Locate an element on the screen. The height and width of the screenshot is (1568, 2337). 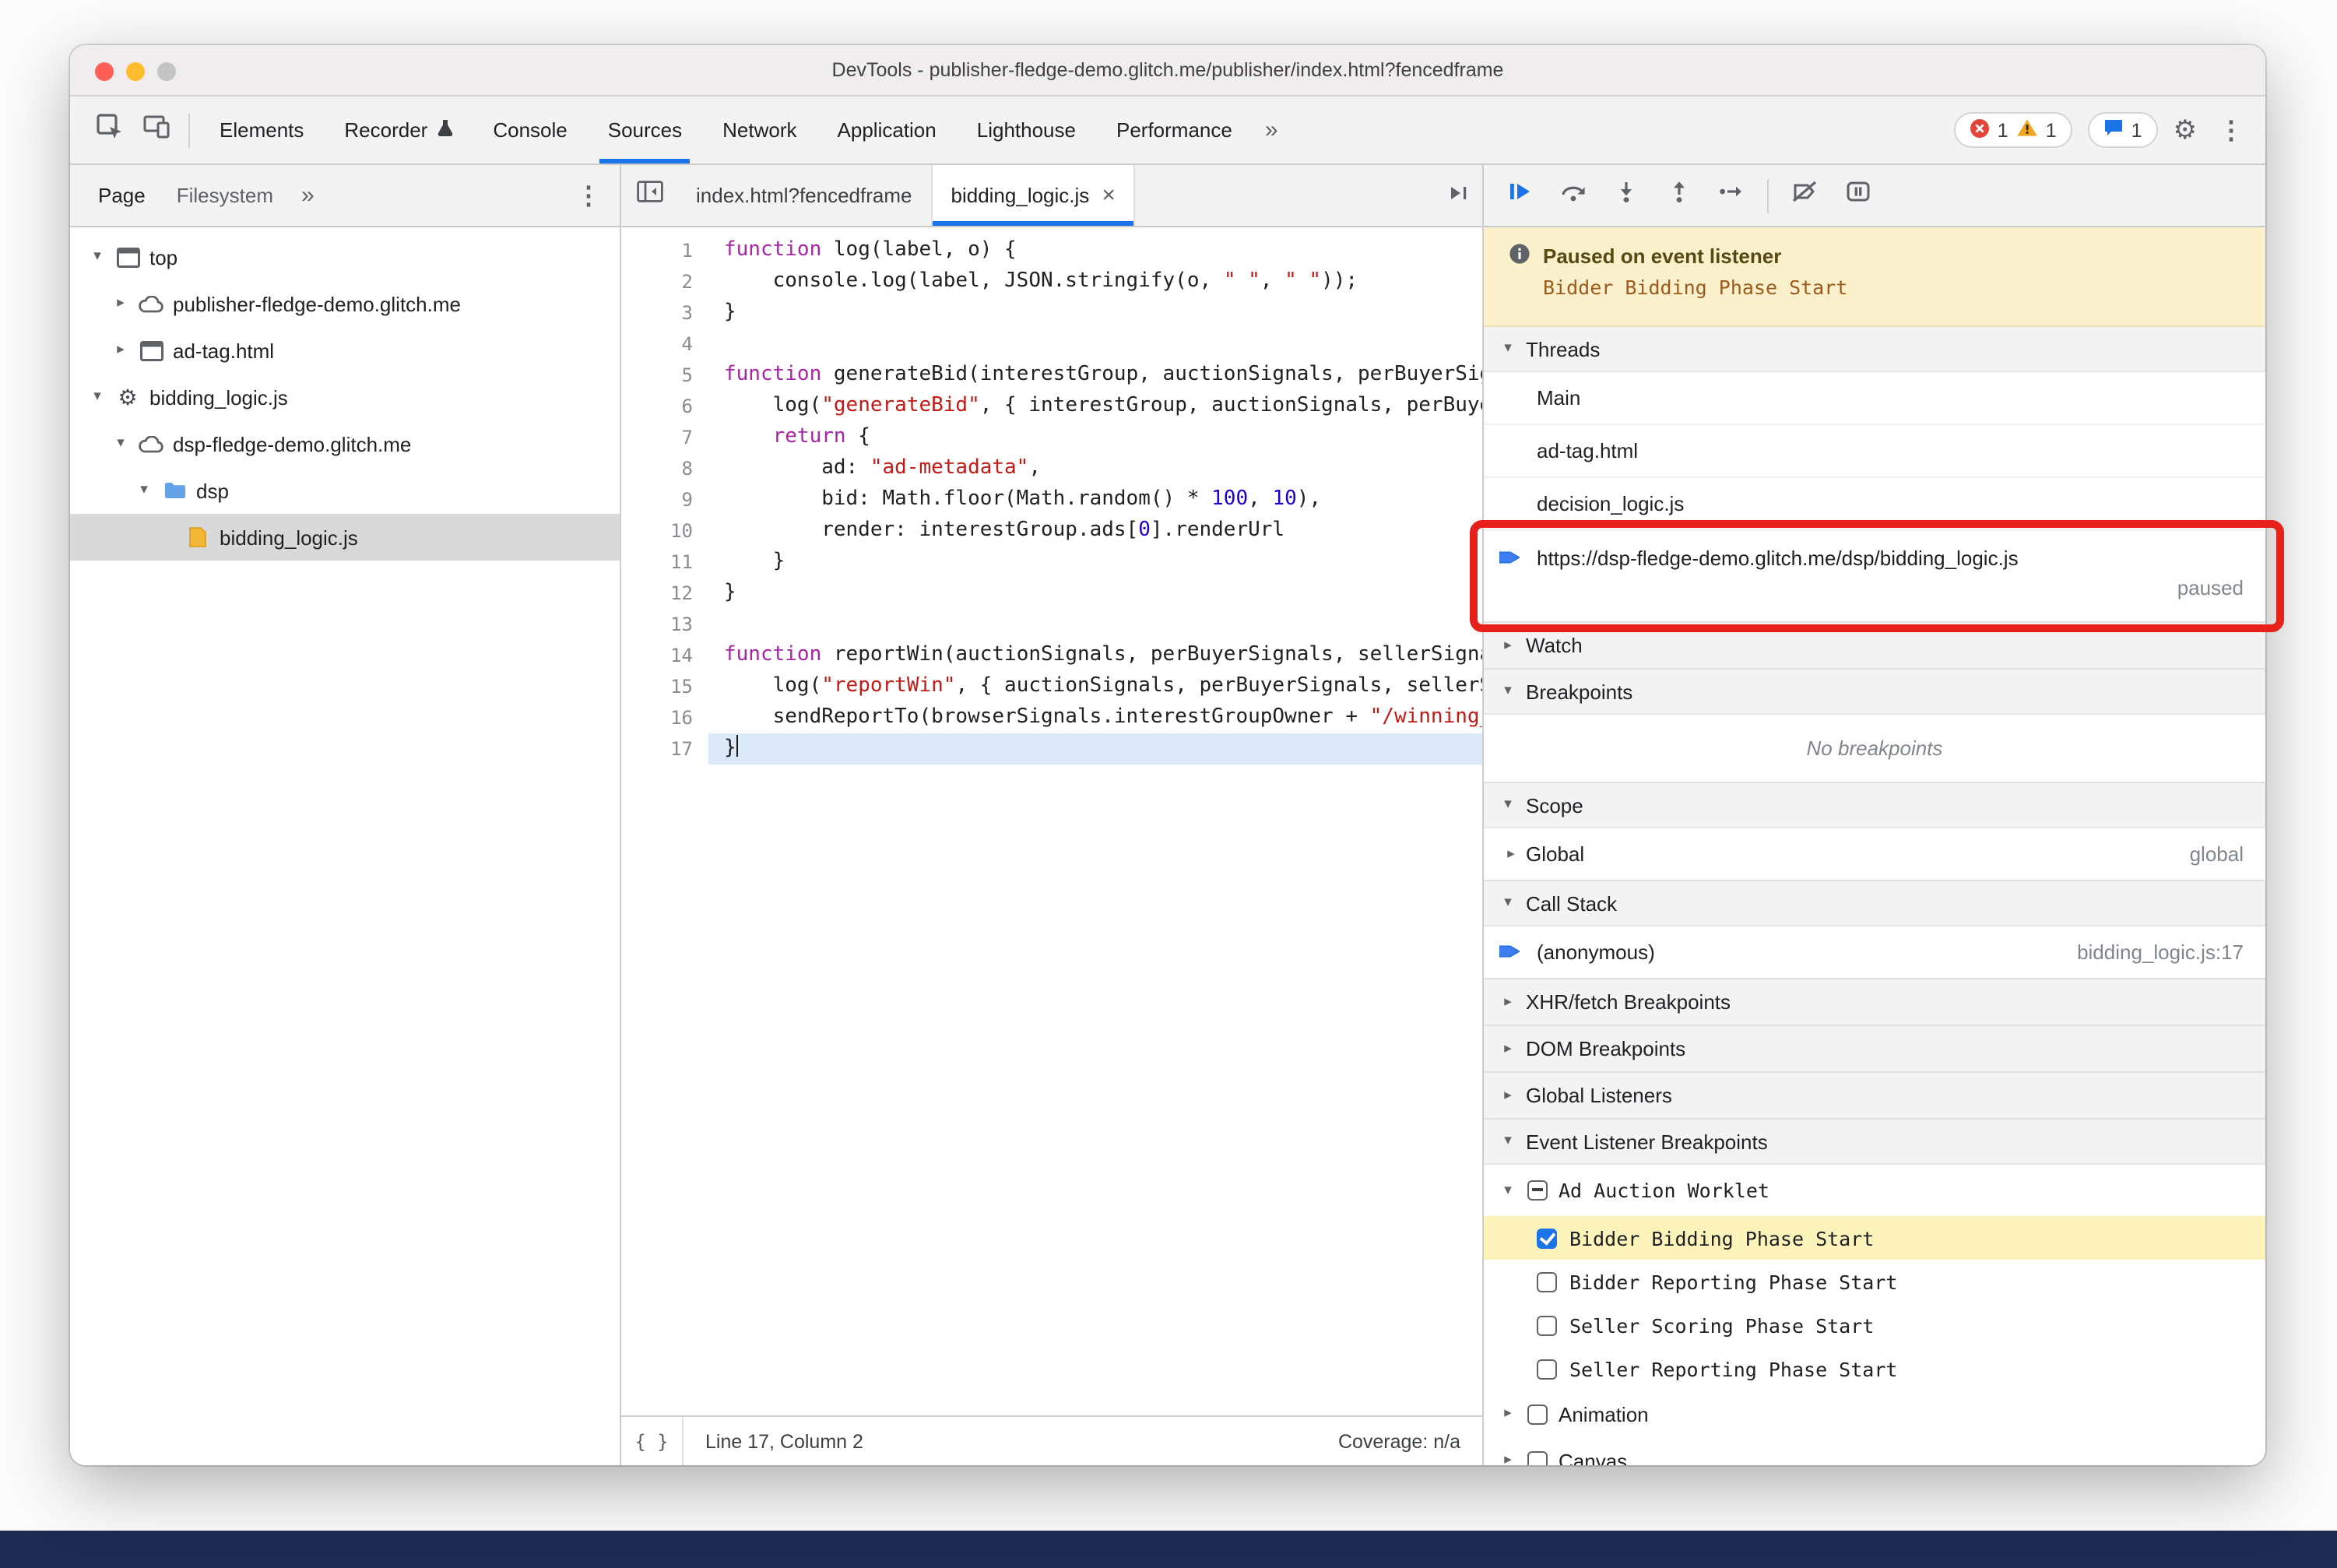
panel-tab-network: Network is located at coordinates (760, 130).